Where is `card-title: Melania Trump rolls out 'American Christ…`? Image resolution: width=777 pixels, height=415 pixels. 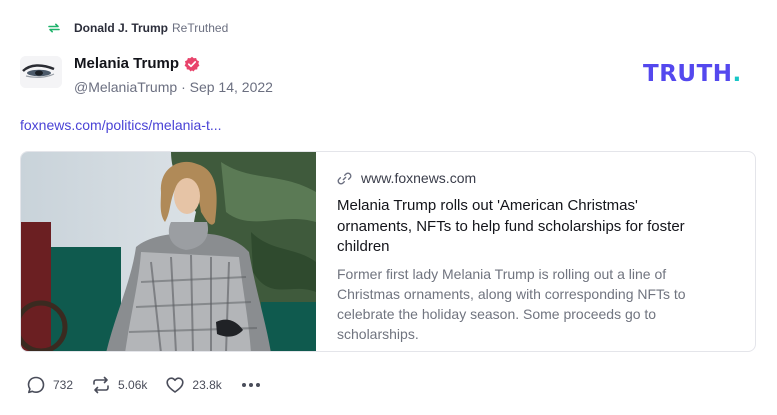 card-title: Melania Trump rolls out 'American Christ… is located at coordinates (526, 227).